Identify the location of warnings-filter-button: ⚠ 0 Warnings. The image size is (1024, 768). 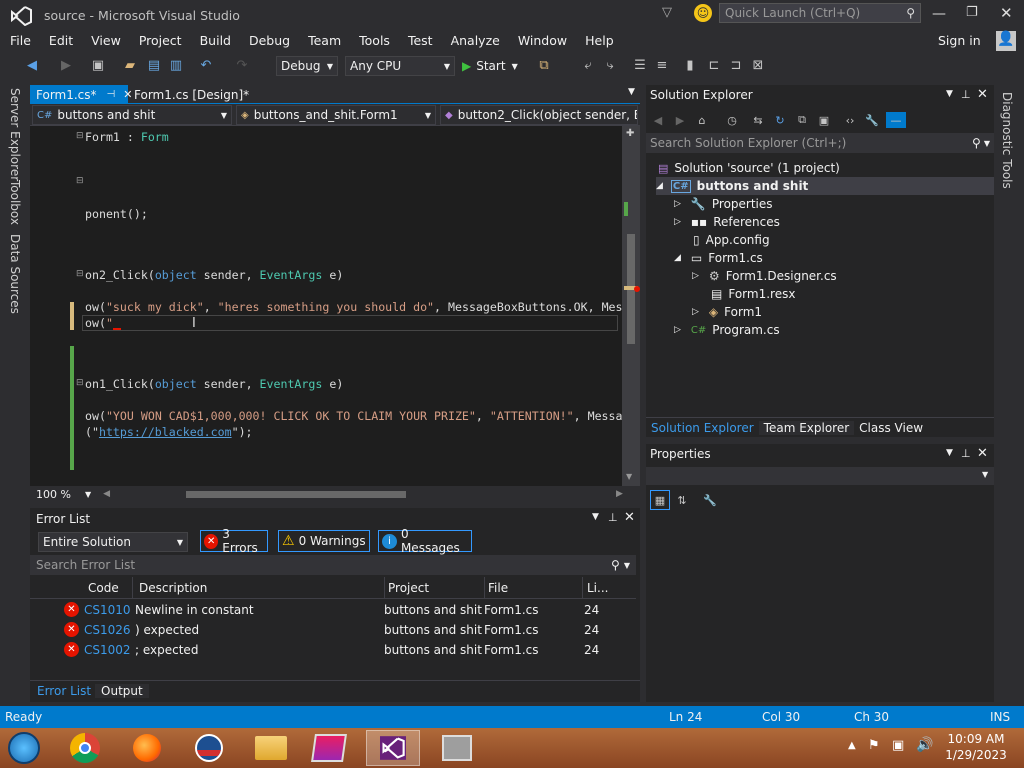
(324, 541).